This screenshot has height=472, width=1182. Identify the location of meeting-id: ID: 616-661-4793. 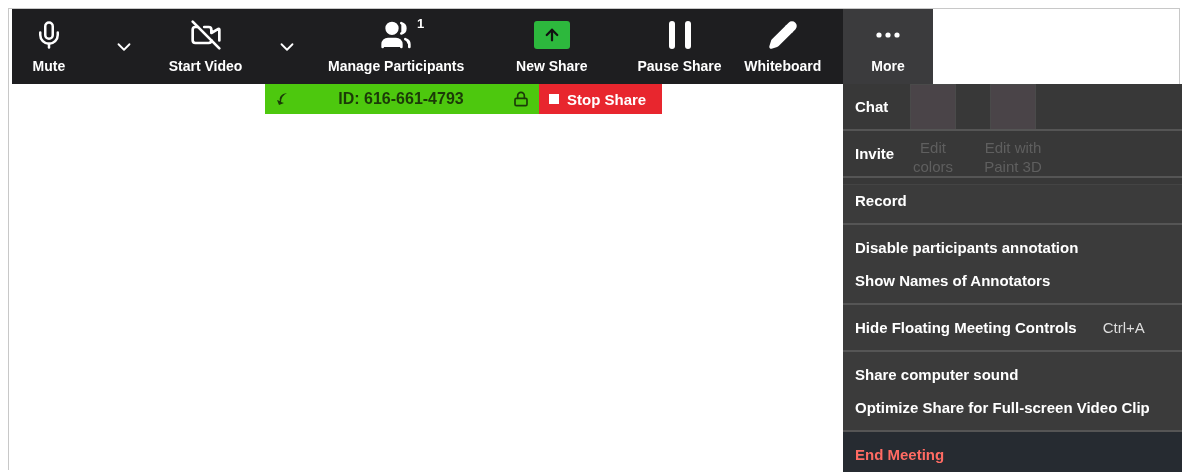
(401, 99).